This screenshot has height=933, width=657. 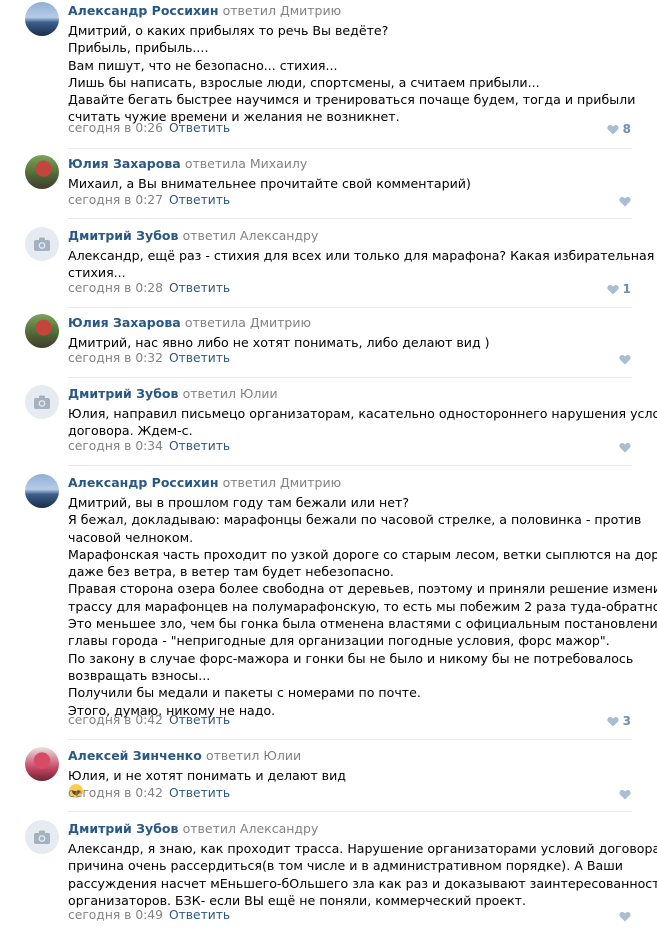 I want to click on comment-meta: сегодня в 0:34 Ответить, so click(x=149, y=446).